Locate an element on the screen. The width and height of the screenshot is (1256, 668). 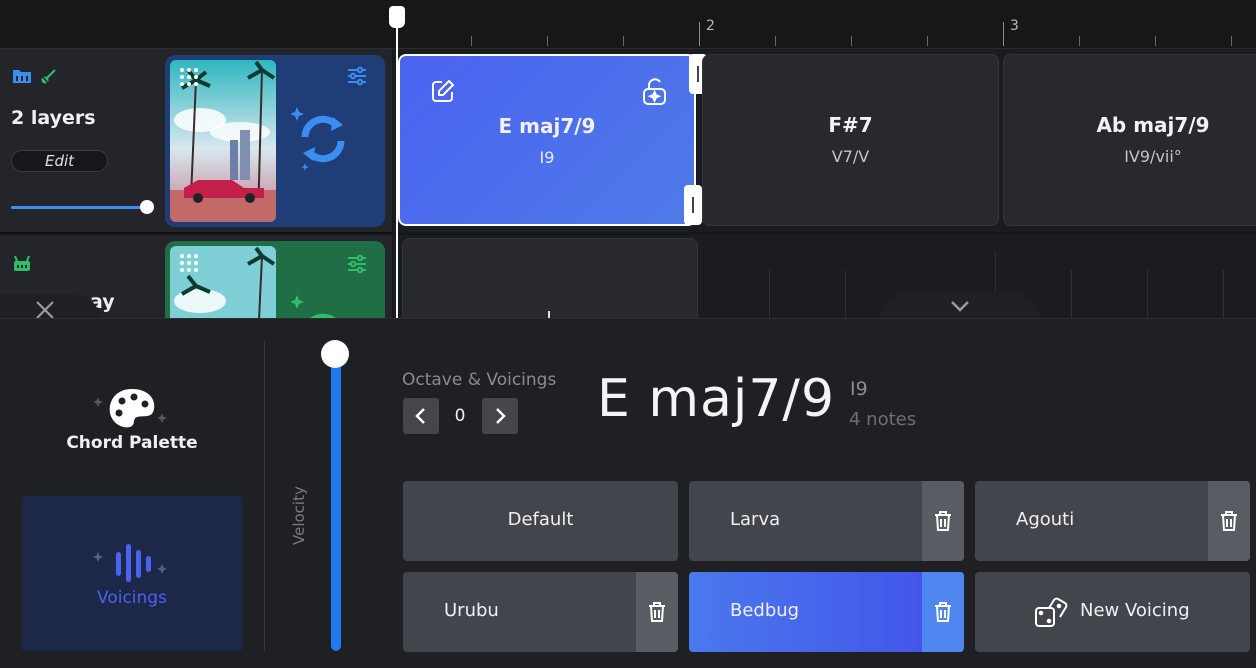
chord-block: Ab maj7/9 IV9/vii° is located at coordinates (1129, 140).